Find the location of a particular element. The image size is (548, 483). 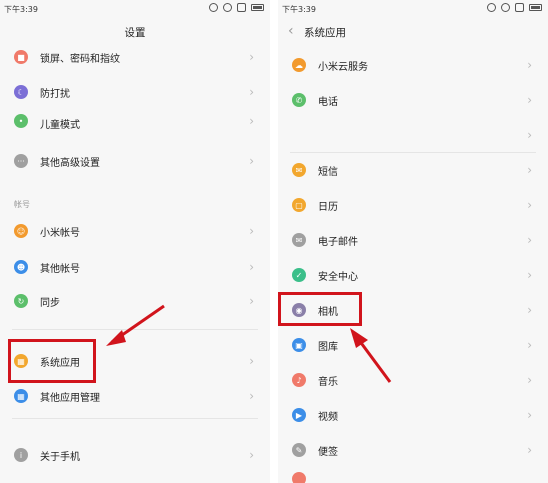

item-label: 短信 is located at coordinates (328, 172).